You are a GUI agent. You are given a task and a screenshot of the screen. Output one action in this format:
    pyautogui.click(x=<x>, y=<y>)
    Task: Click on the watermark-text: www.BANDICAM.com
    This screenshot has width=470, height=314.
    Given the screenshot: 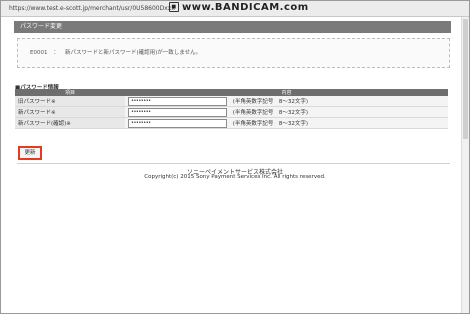 What is the action you would take?
    pyautogui.click(x=245, y=7)
    